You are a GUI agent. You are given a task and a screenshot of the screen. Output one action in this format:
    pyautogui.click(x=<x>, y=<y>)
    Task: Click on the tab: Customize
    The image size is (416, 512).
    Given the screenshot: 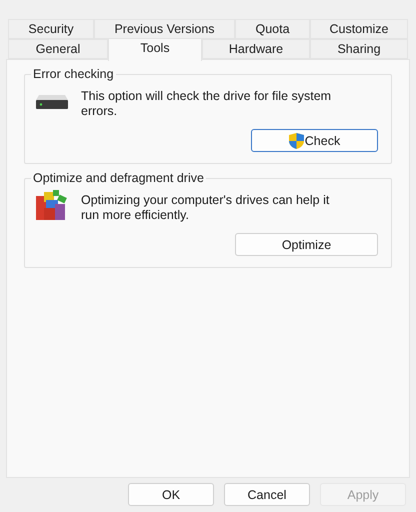 What is the action you would take?
    pyautogui.click(x=359, y=29)
    